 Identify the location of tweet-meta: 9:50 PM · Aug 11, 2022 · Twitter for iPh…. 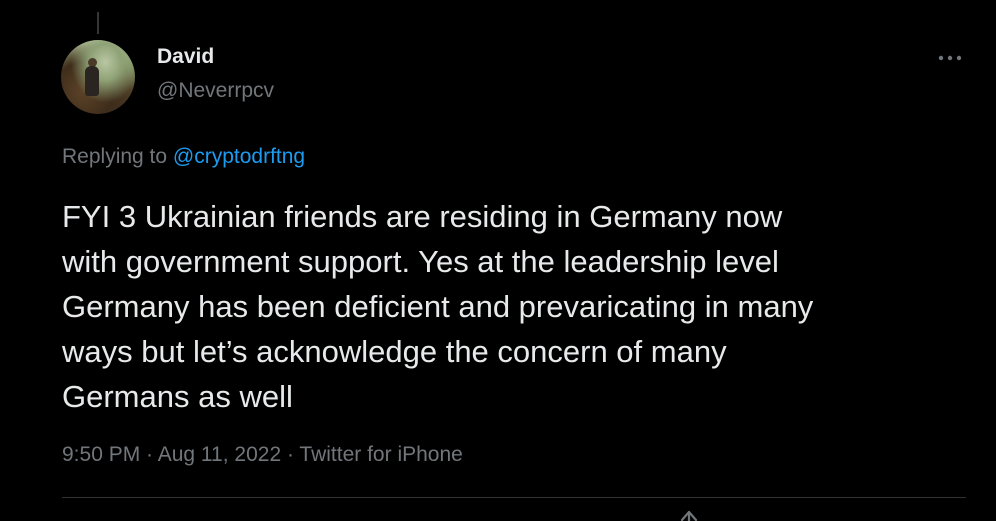
(262, 455).